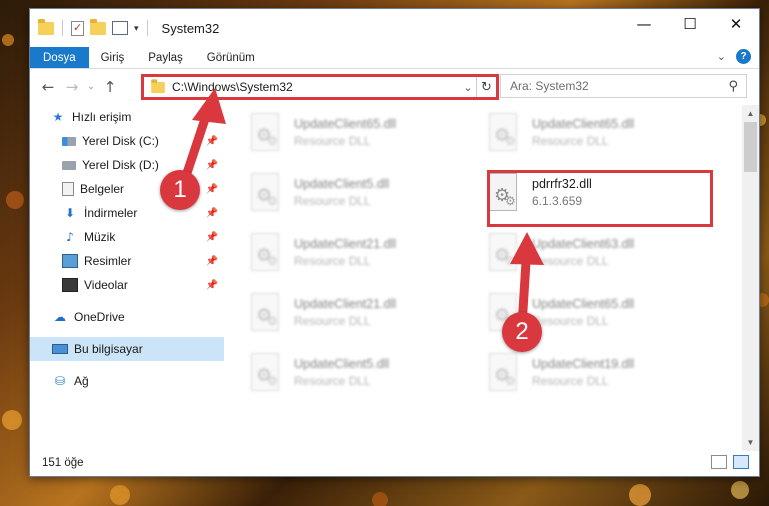 The height and width of the screenshot is (506, 769). What do you see at coordinates (60, 317) in the screenshot?
I see `cloud-icon: ☁` at bounding box center [60, 317].